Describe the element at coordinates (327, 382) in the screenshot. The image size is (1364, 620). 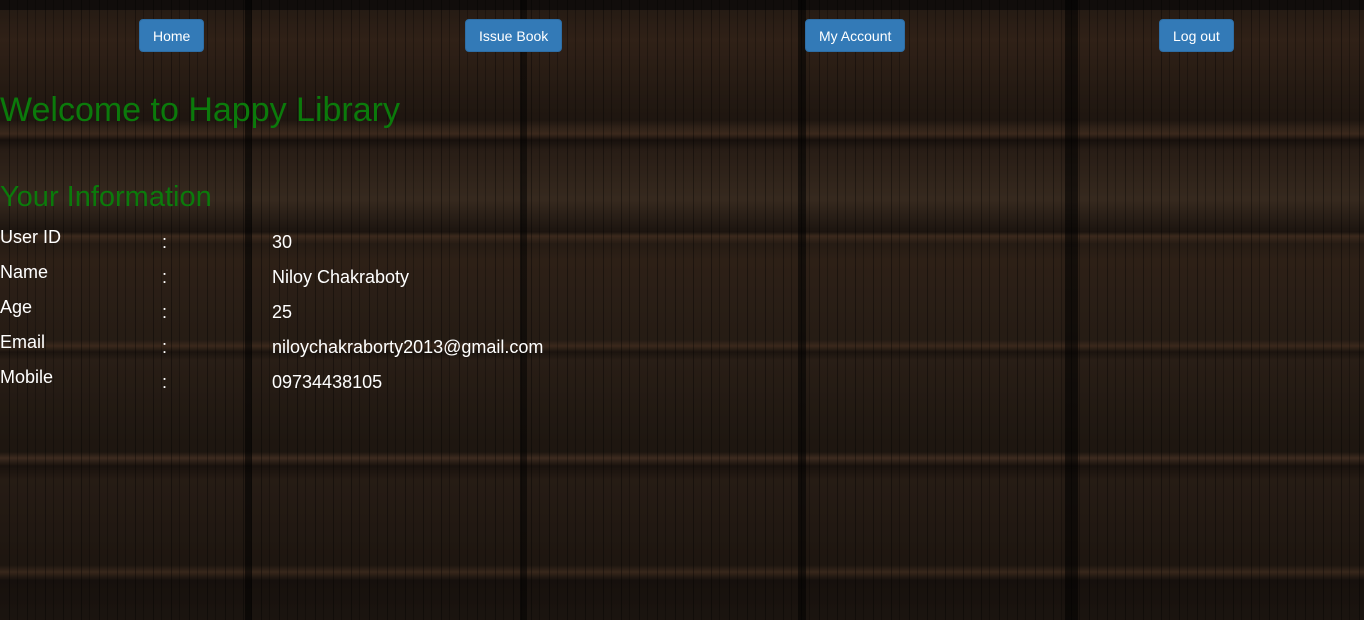
I see `info-value: 09734438105` at that location.